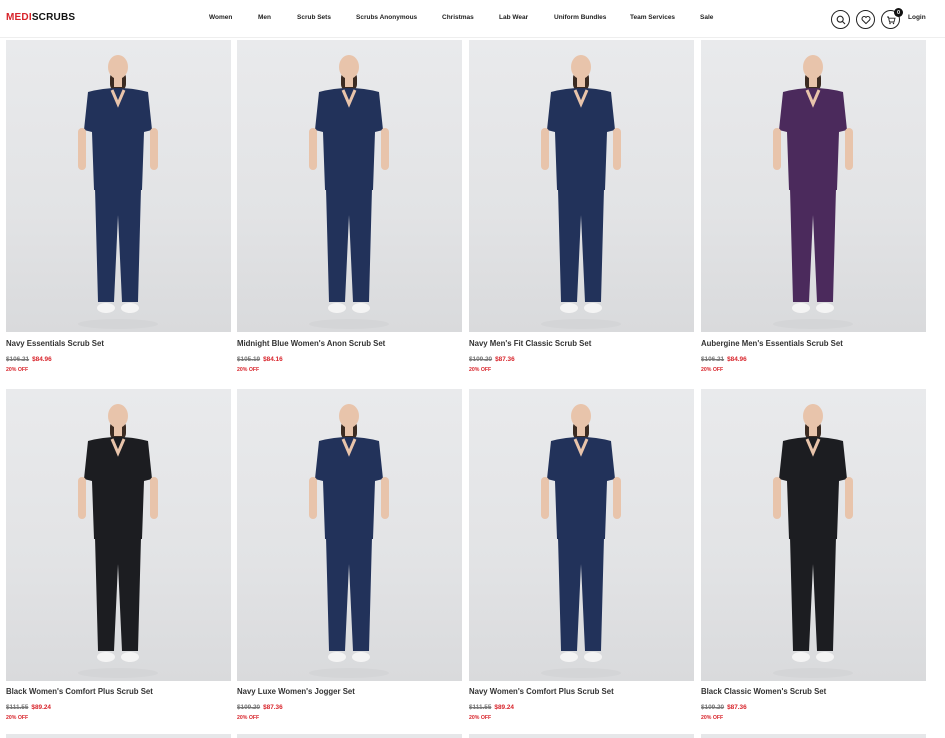  Describe the element at coordinates (458, 17) in the screenshot. I see `nav-item-christmas: Christmas` at that location.